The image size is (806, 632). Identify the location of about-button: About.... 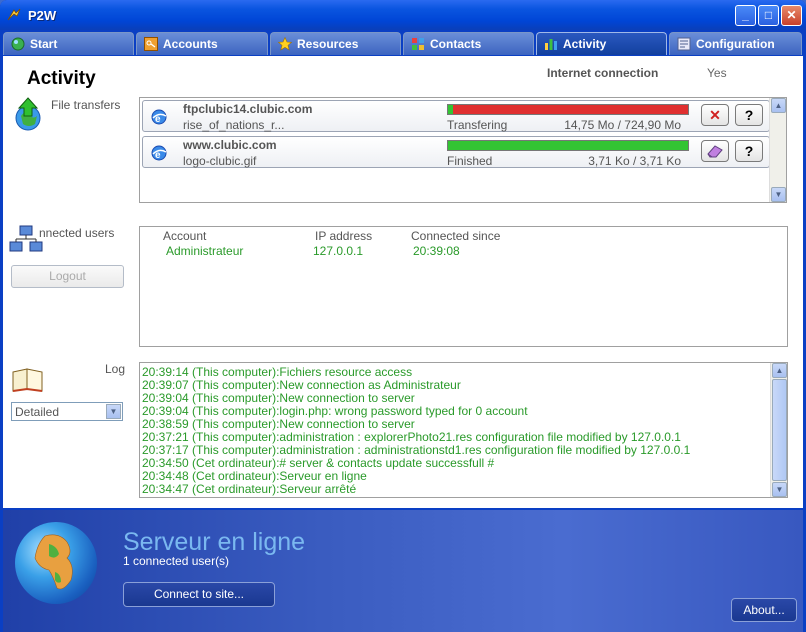
(764, 610).